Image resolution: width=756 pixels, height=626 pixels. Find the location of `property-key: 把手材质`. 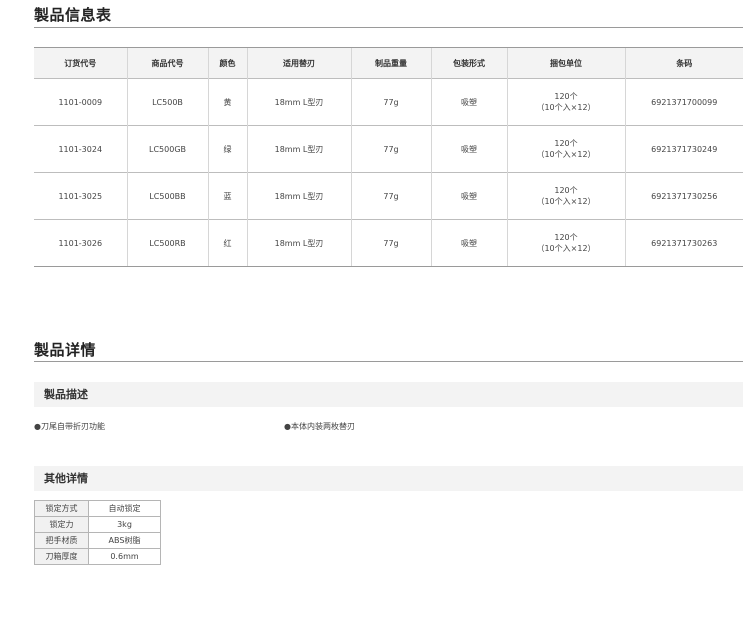

property-key: 把手材质 is located at coordinates (61, 540).